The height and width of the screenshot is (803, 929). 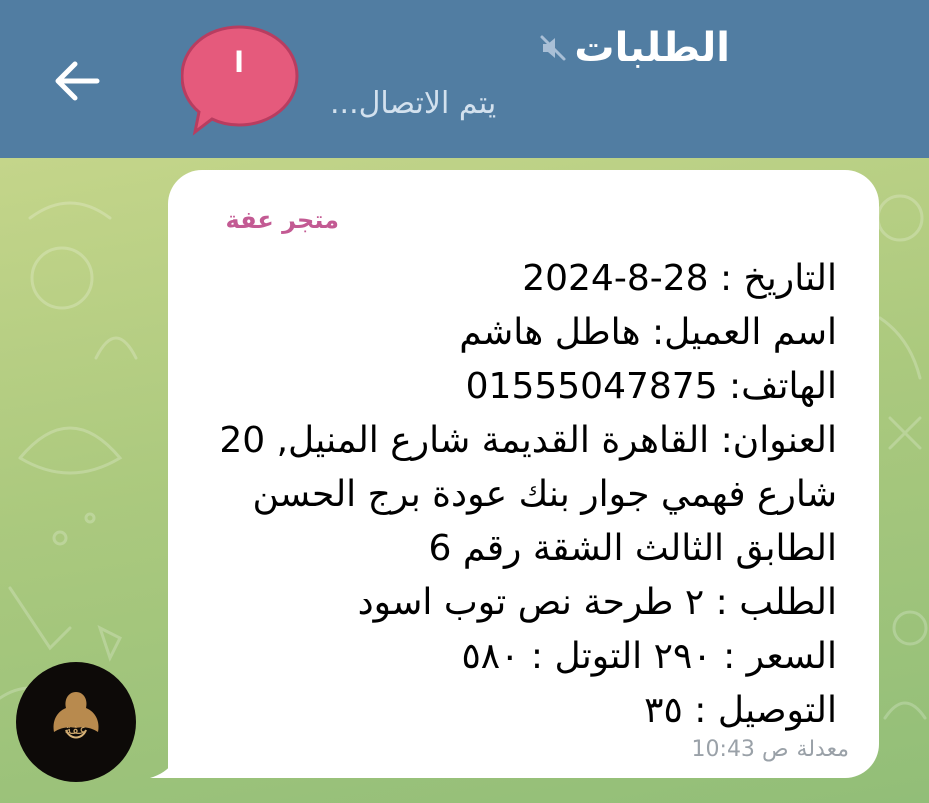 I want to click on message-line-address-3: الطابق الثالث الشقة رقم 6, so click(x=632, y=548).